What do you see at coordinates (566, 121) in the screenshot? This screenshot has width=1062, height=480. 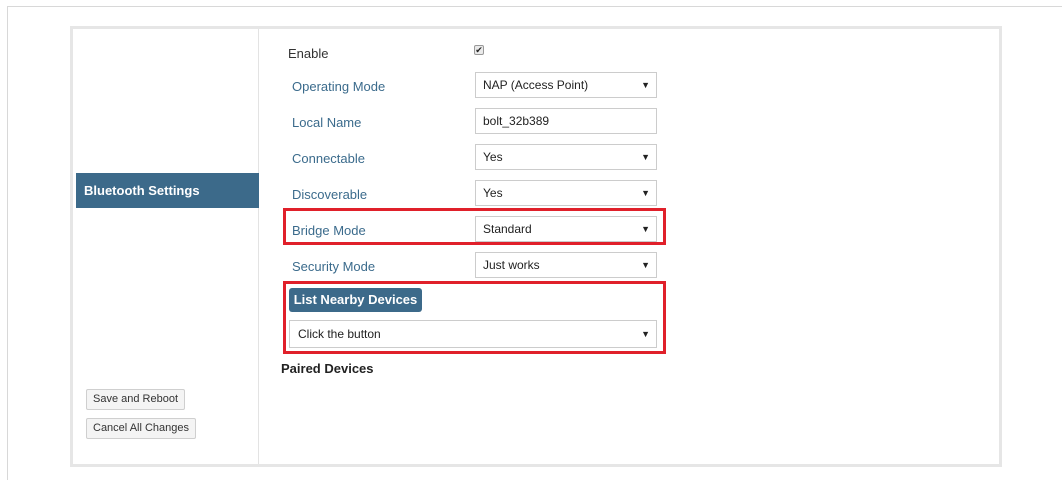 I see `local-name-input: bolt_32b389` at bounding box center [566, 121].